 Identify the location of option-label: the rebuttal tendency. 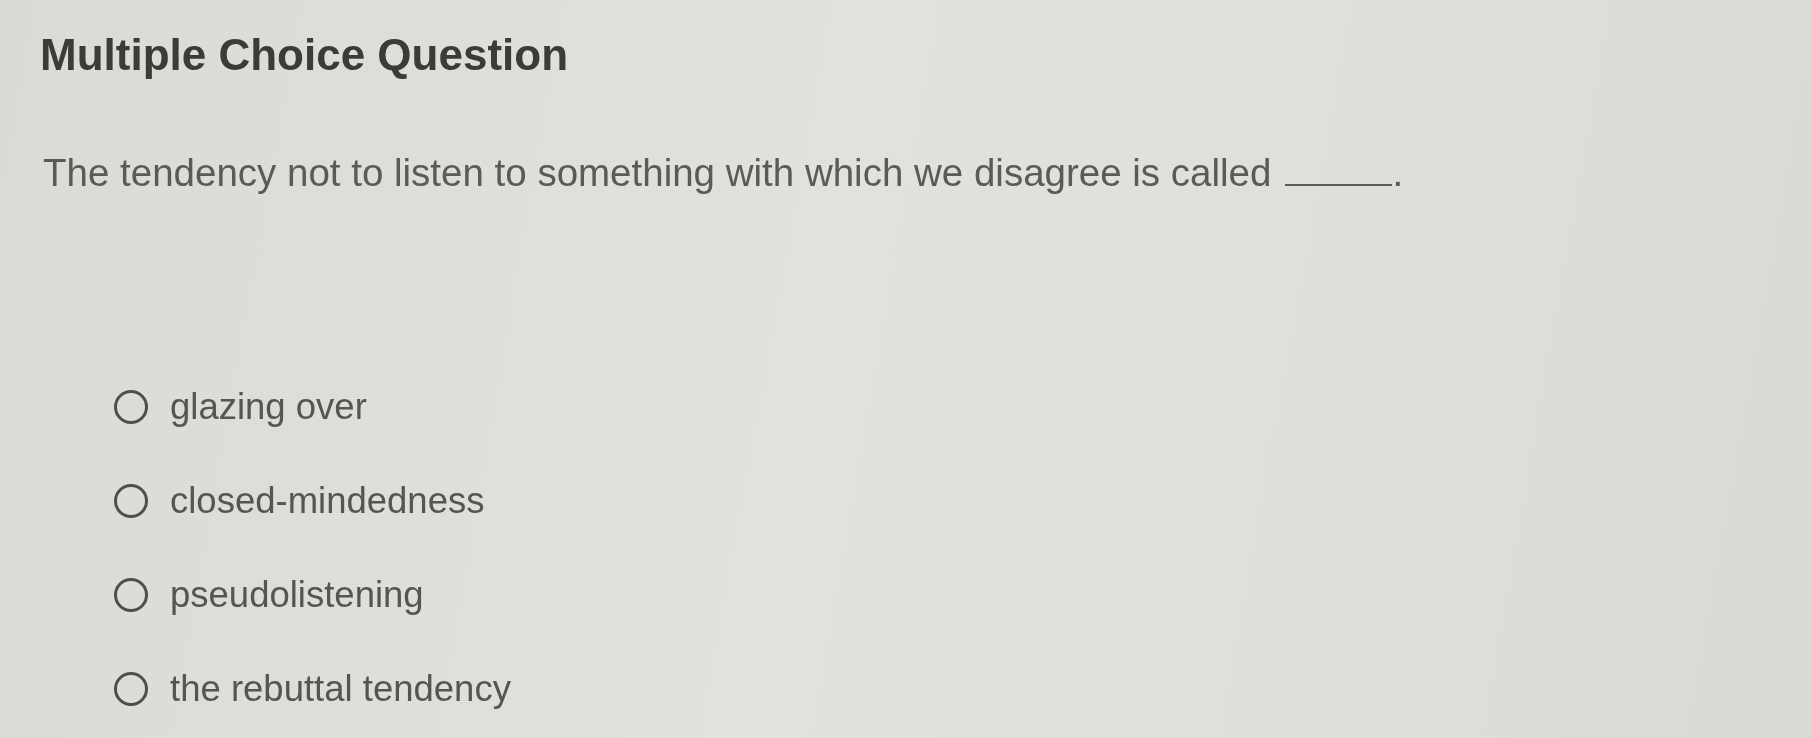
(340, 689).